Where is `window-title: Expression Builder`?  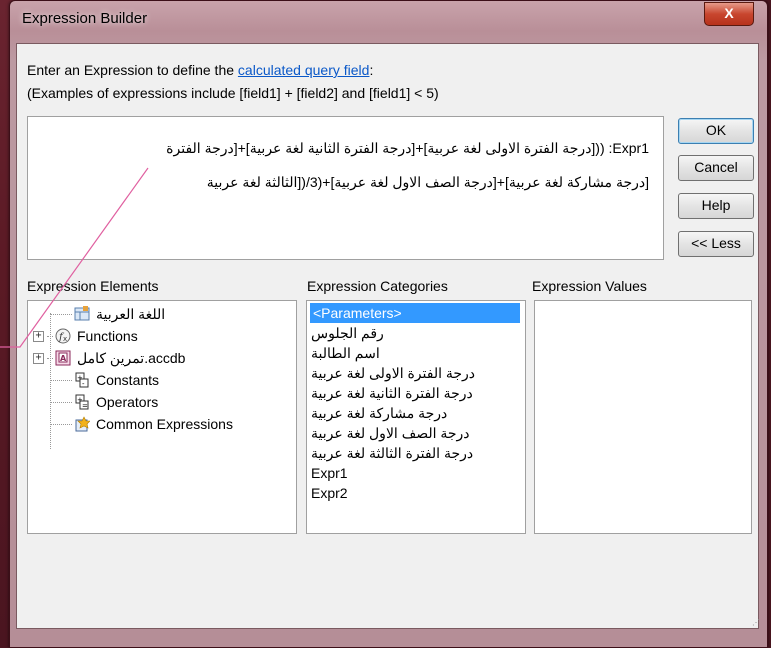
window-title: Expression Builder is located at coordinates (85, 18).